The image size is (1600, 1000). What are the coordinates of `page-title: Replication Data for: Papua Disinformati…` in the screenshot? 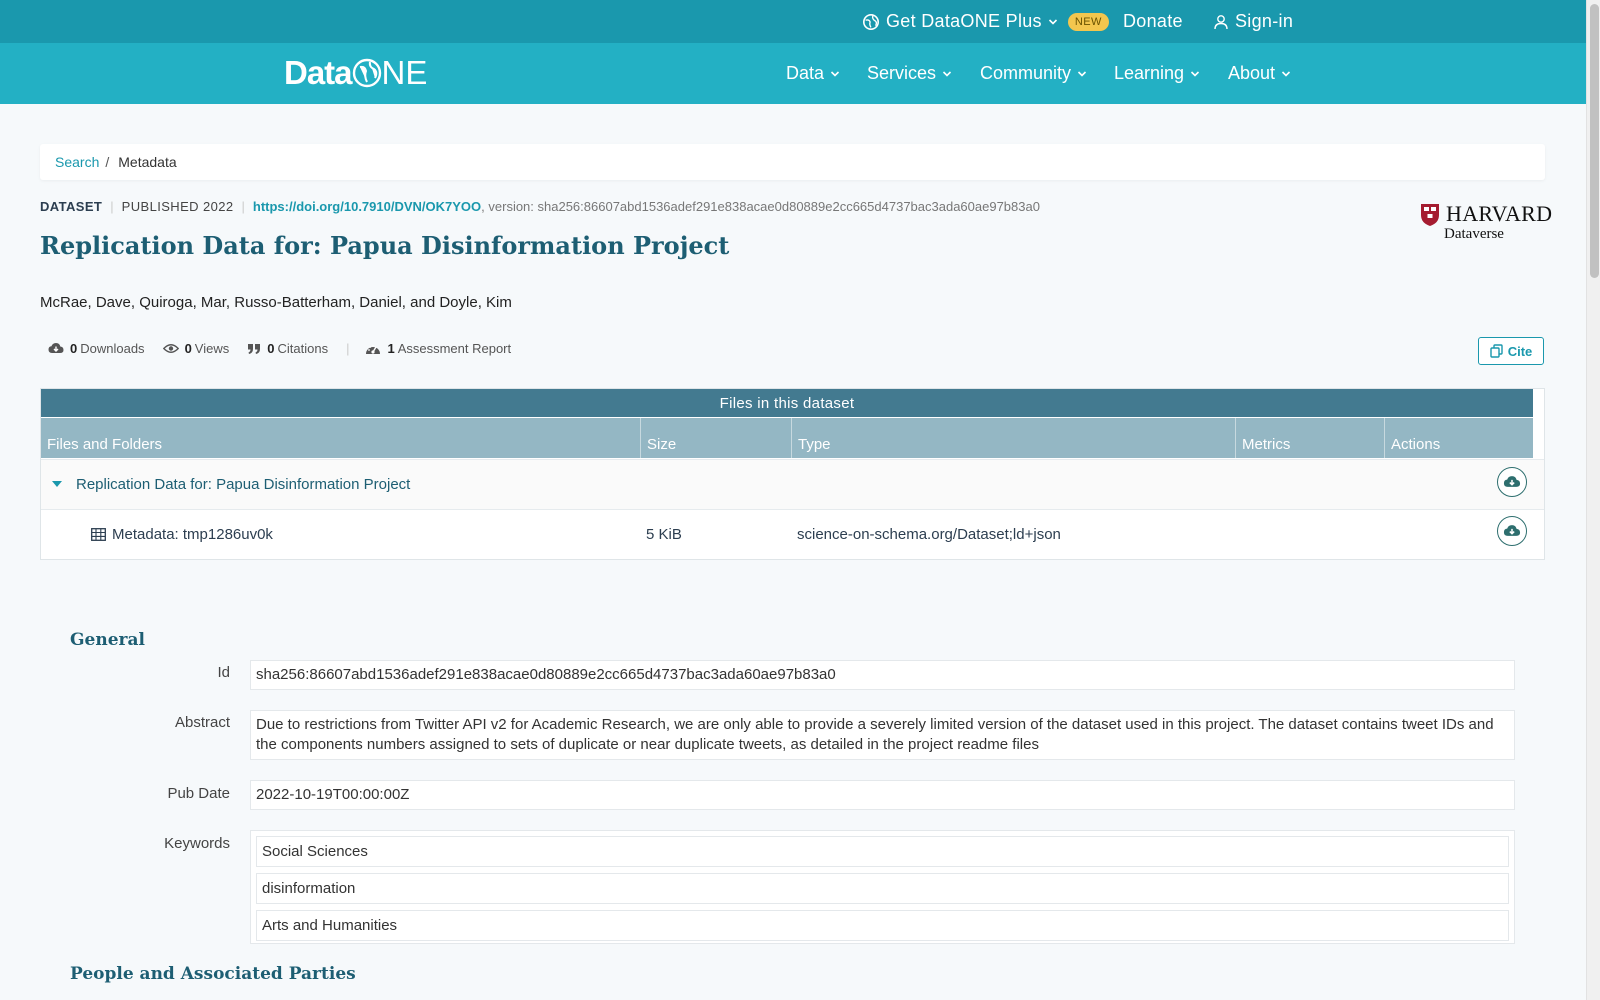 It's located at (385, 245).